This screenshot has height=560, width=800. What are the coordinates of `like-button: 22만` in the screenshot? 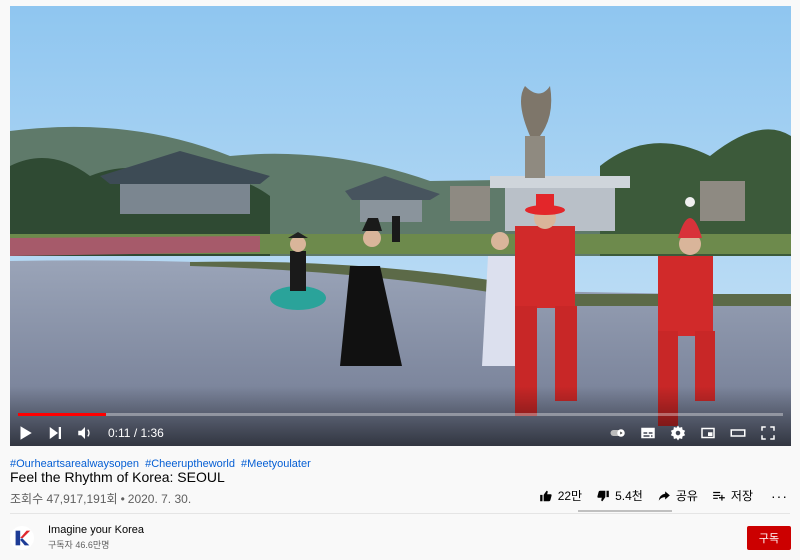 It's located at (560, 495).